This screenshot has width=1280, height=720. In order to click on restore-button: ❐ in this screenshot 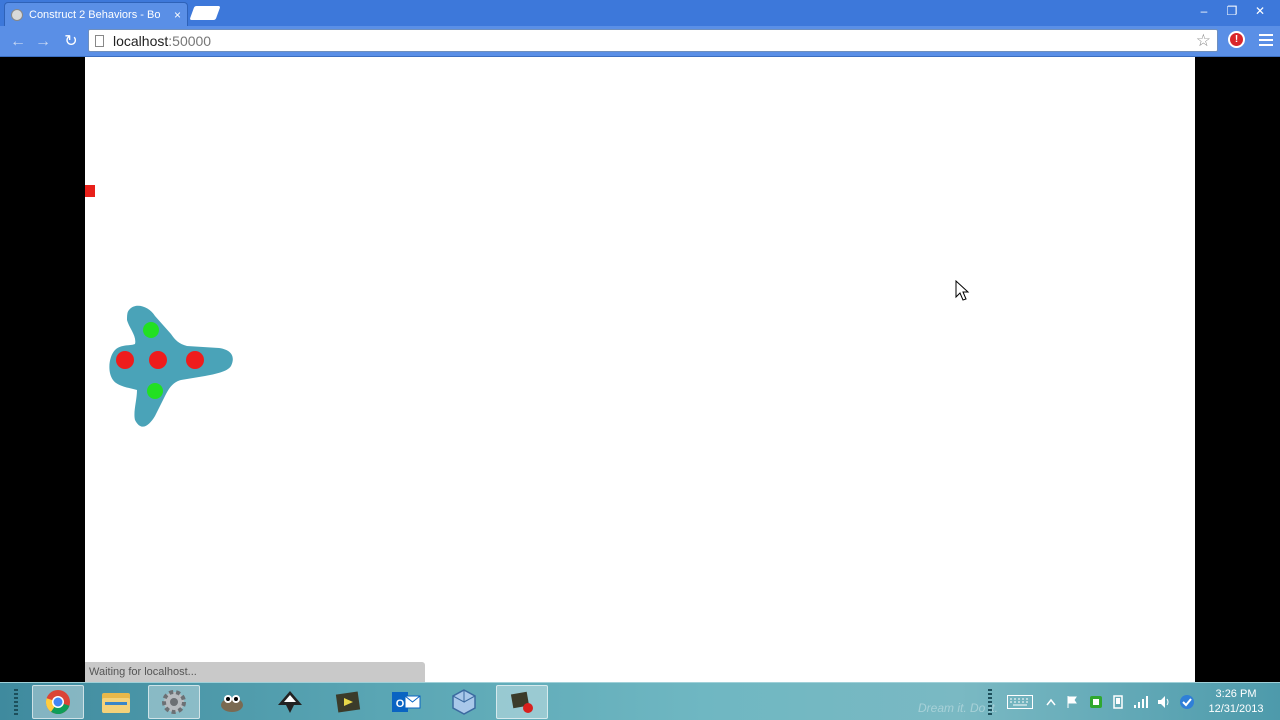, I will do `click(1232, 11)`.